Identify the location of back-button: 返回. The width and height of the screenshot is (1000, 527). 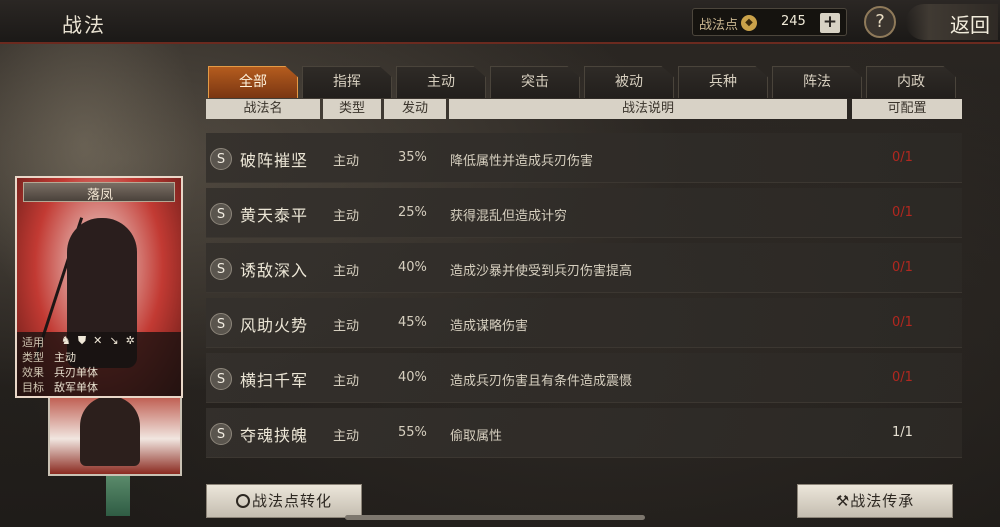
(952, 22).